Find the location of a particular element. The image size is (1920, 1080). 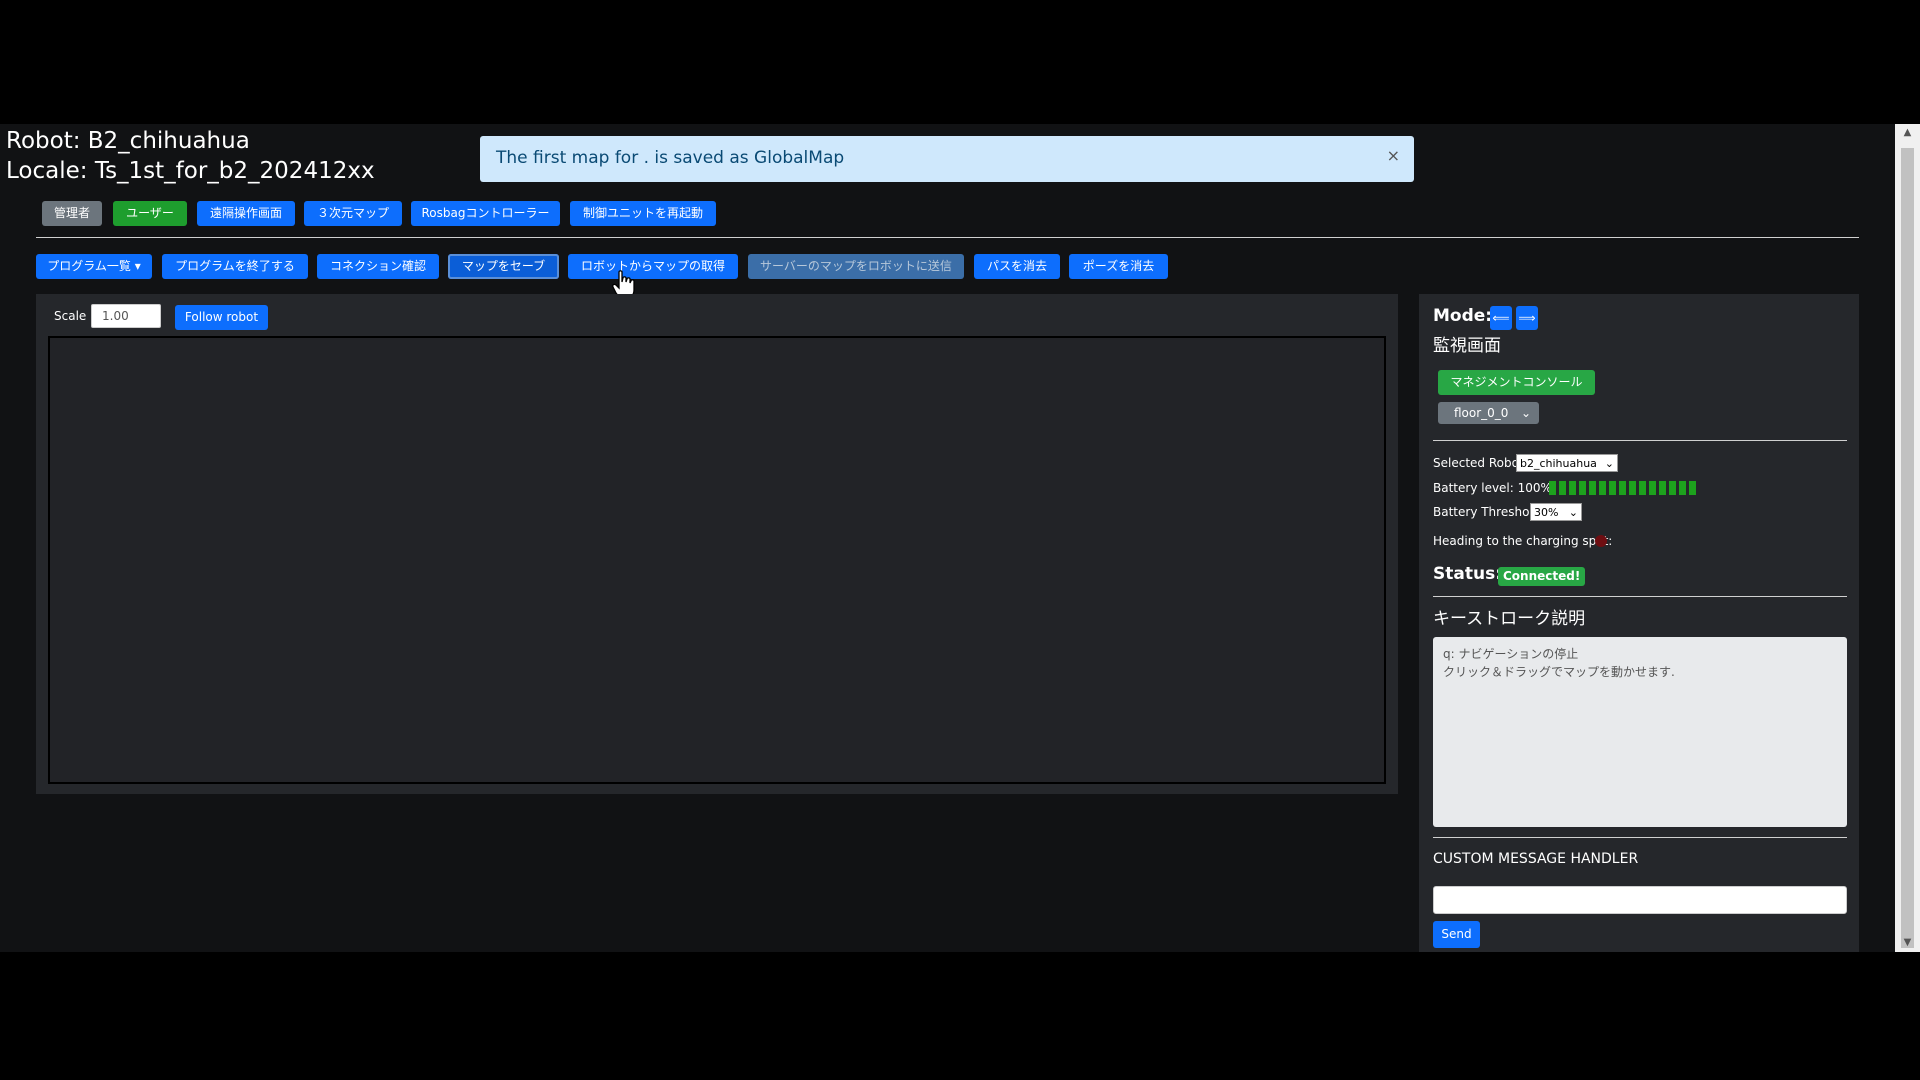

locale-name: Locale: Ts_1st_for_b2_202412xx is located at coordinates (190, 171).